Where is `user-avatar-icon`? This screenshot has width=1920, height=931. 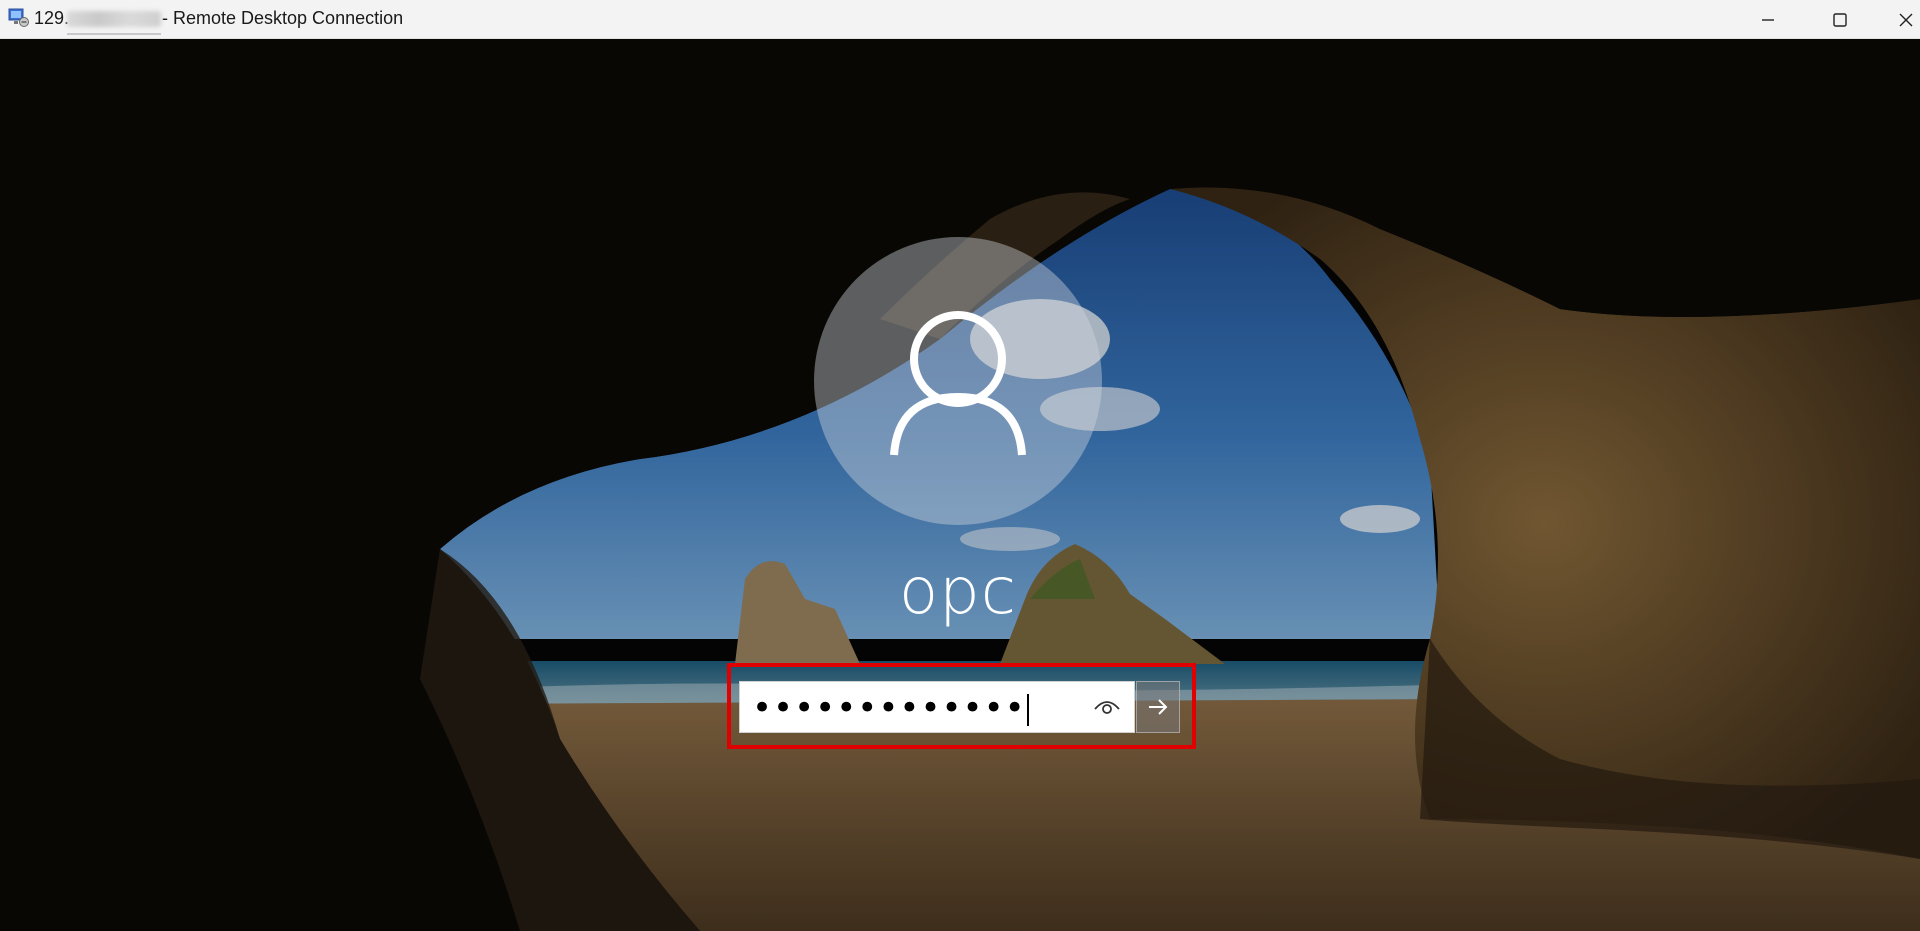 user-avatar-icon is located at coordinates (958, 383).